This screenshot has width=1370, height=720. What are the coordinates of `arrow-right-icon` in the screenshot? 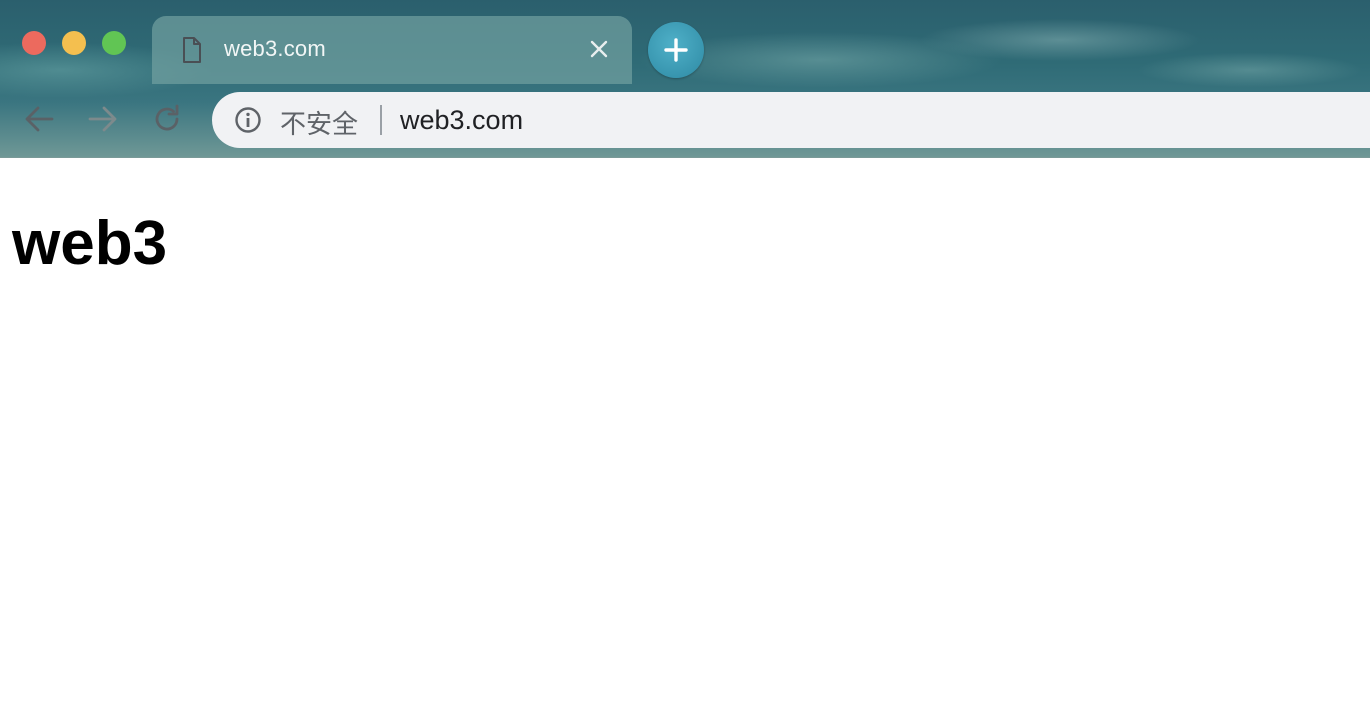 It's located at (102, 119).